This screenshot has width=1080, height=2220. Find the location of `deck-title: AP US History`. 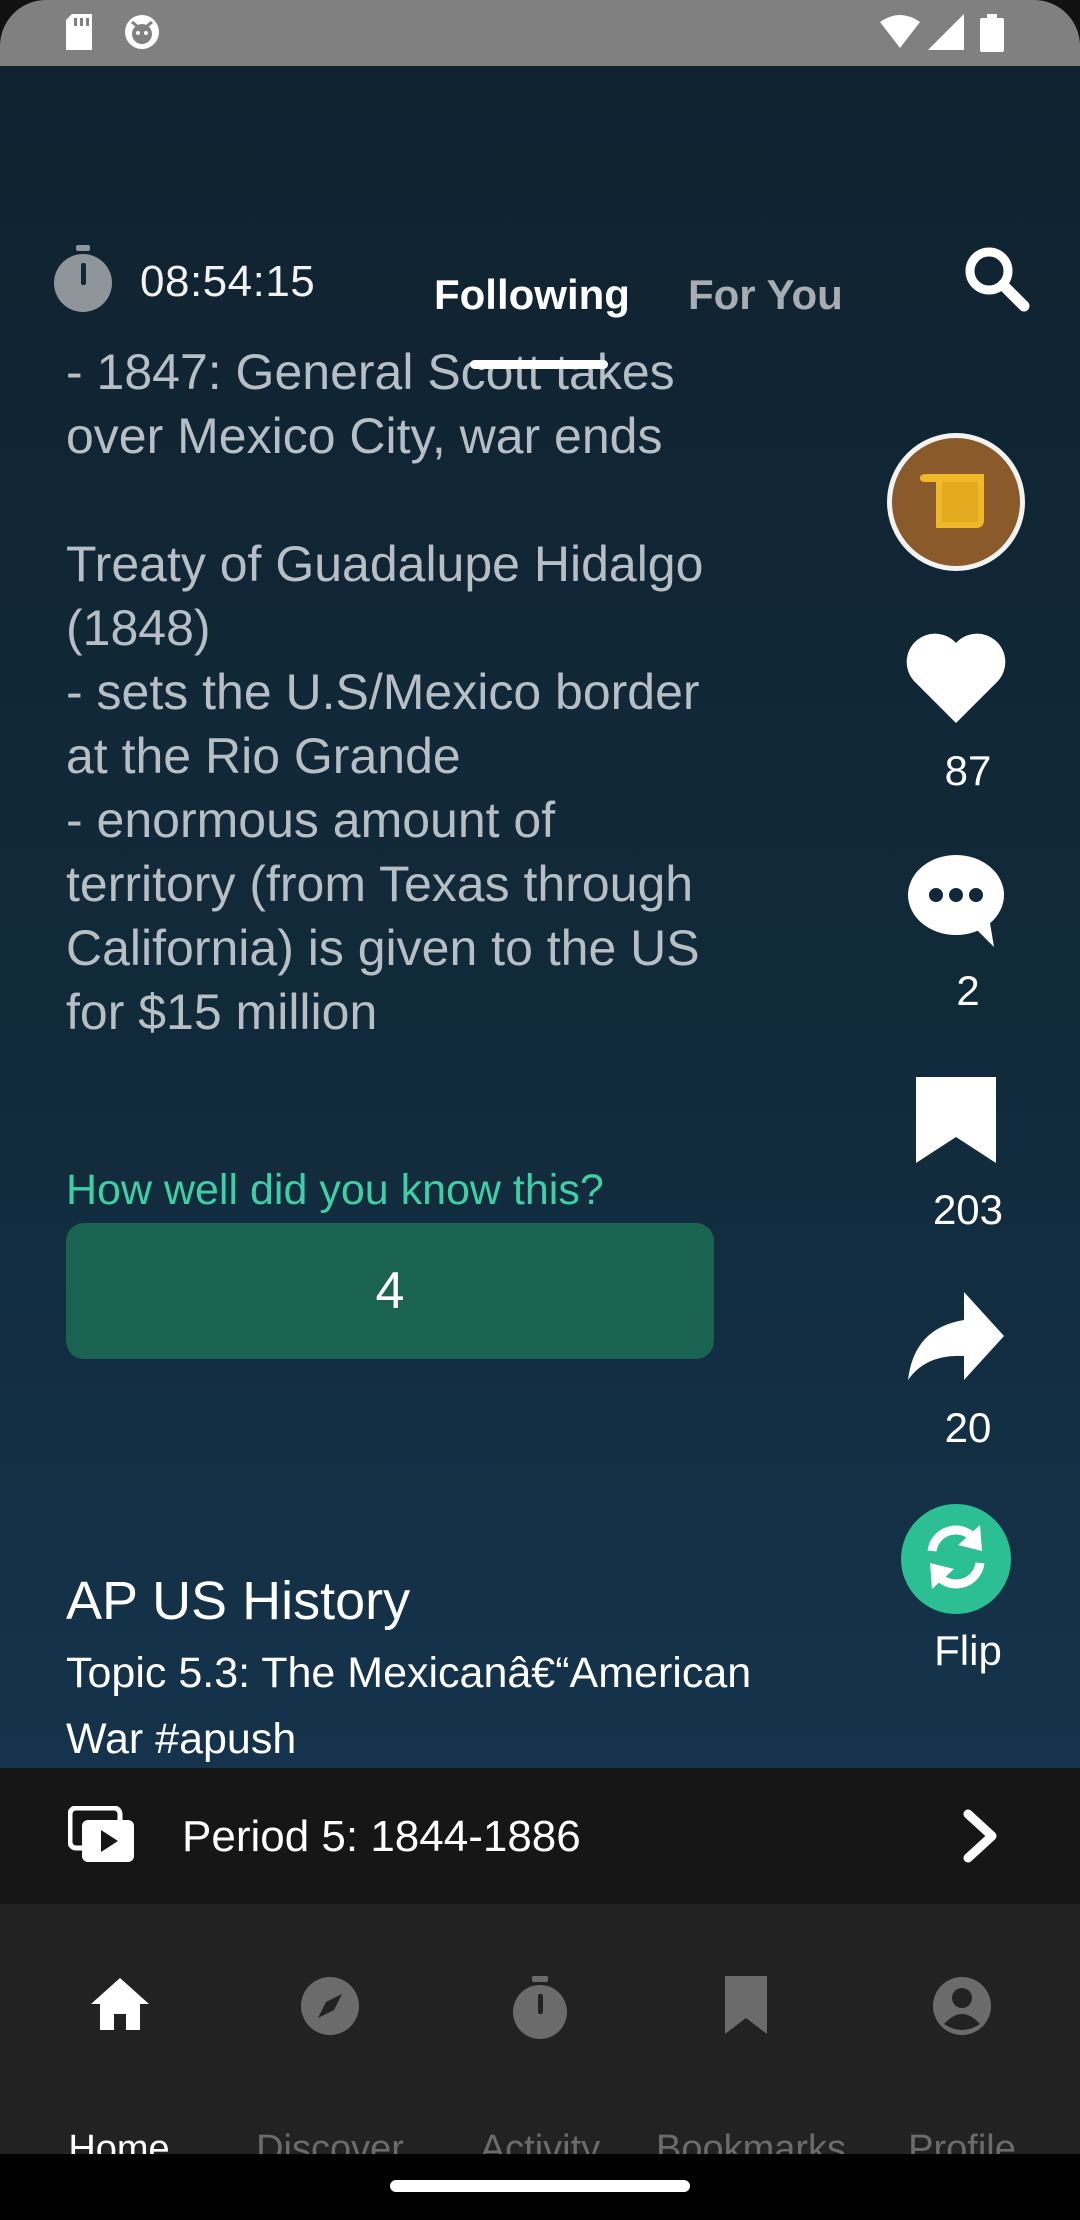

deck-title: AP US History is located at coordinates (238, 1601).